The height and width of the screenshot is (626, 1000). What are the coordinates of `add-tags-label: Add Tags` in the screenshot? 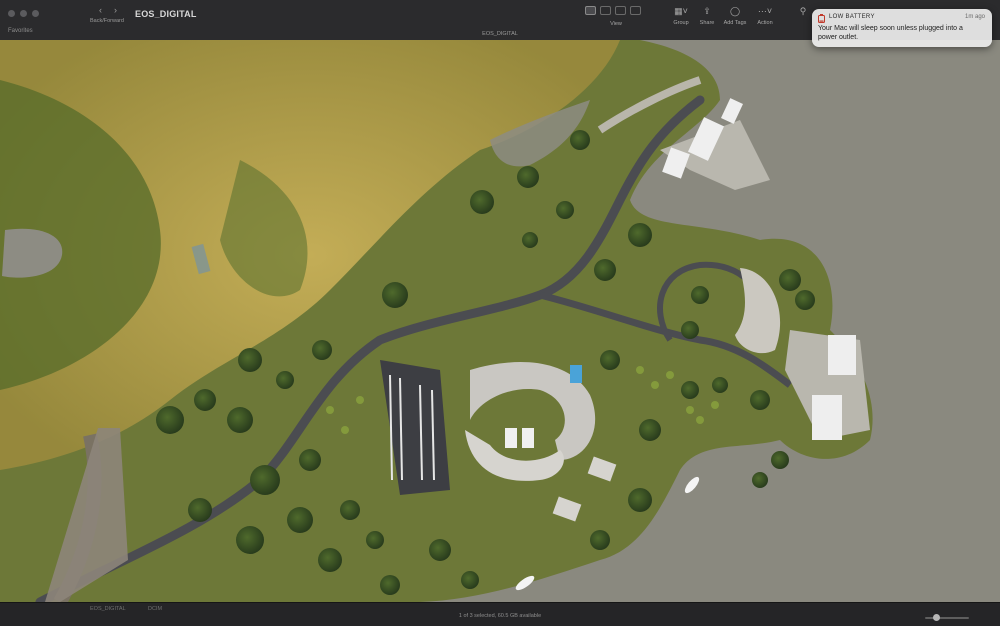 It's located at (735, 23).